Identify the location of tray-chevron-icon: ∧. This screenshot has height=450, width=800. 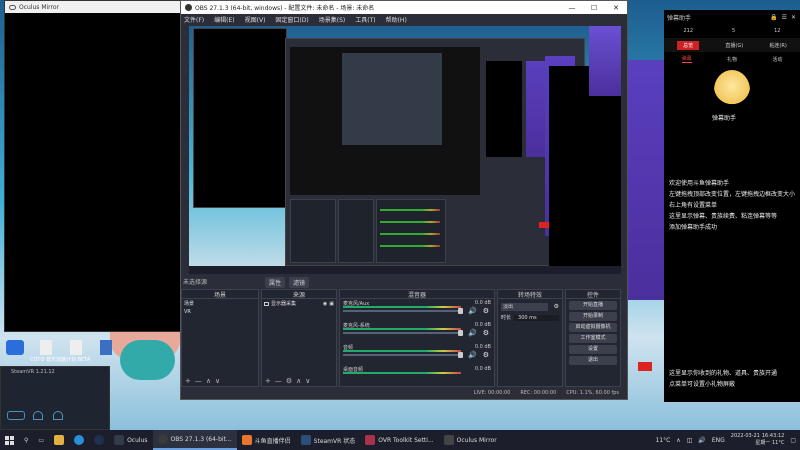
(678, 440).